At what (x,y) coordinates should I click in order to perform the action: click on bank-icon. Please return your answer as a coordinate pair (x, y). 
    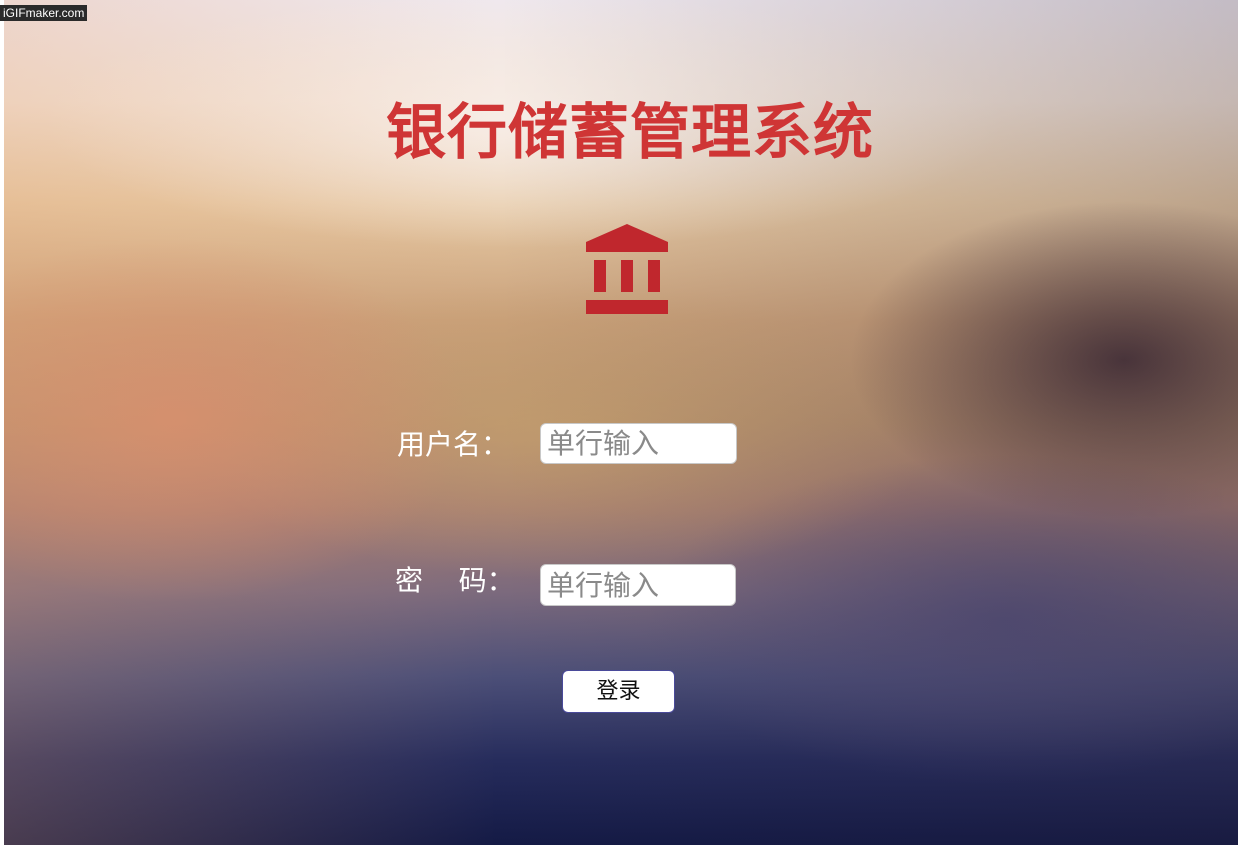
    Looking at the image, I should click on (627, 269).